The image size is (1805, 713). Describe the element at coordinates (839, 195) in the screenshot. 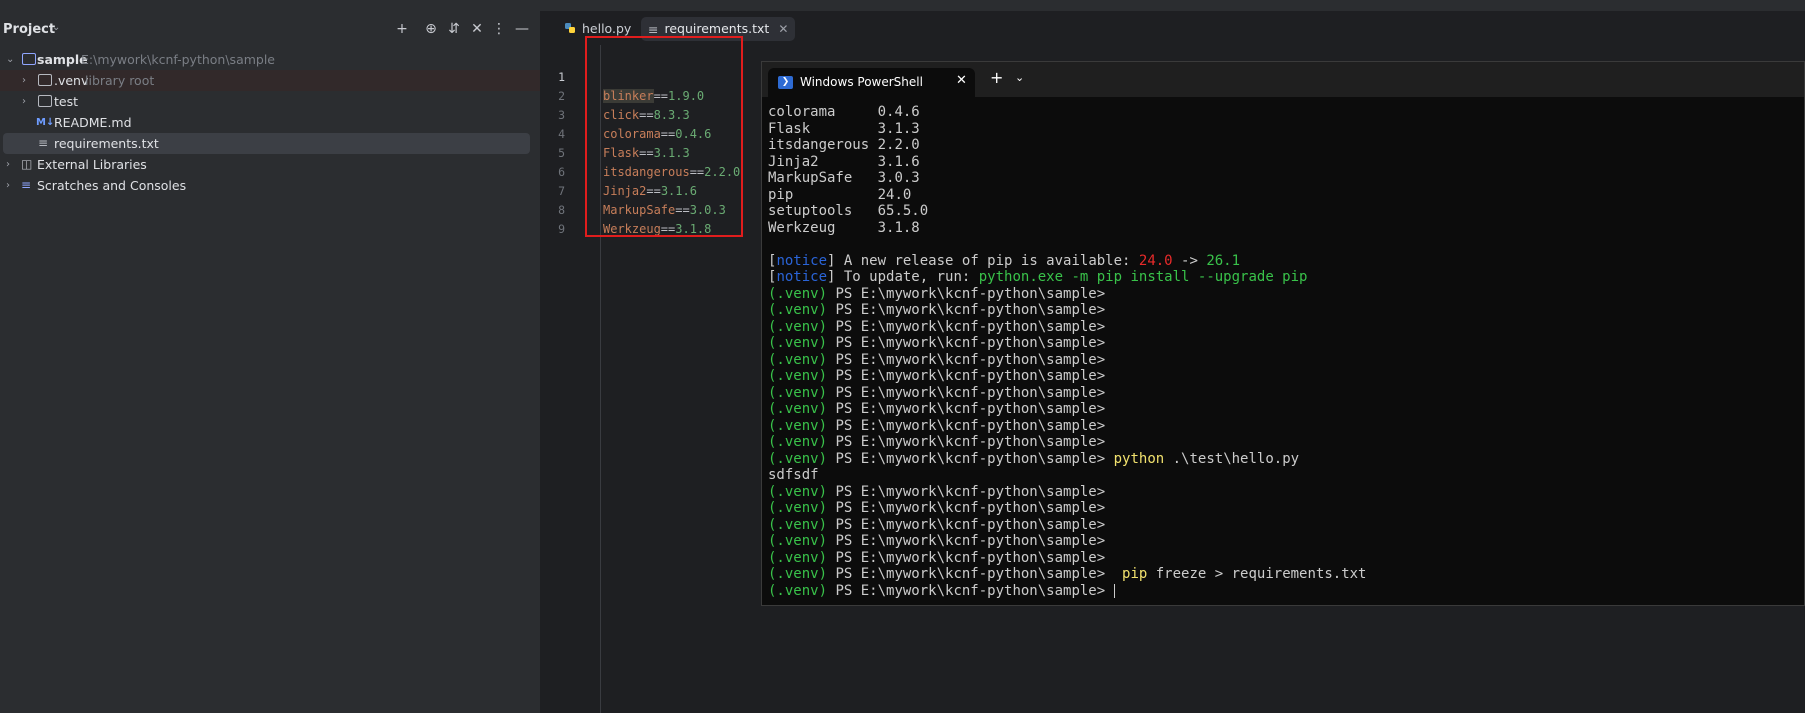

I see `pip-list-row: pip 24.0` at that location.